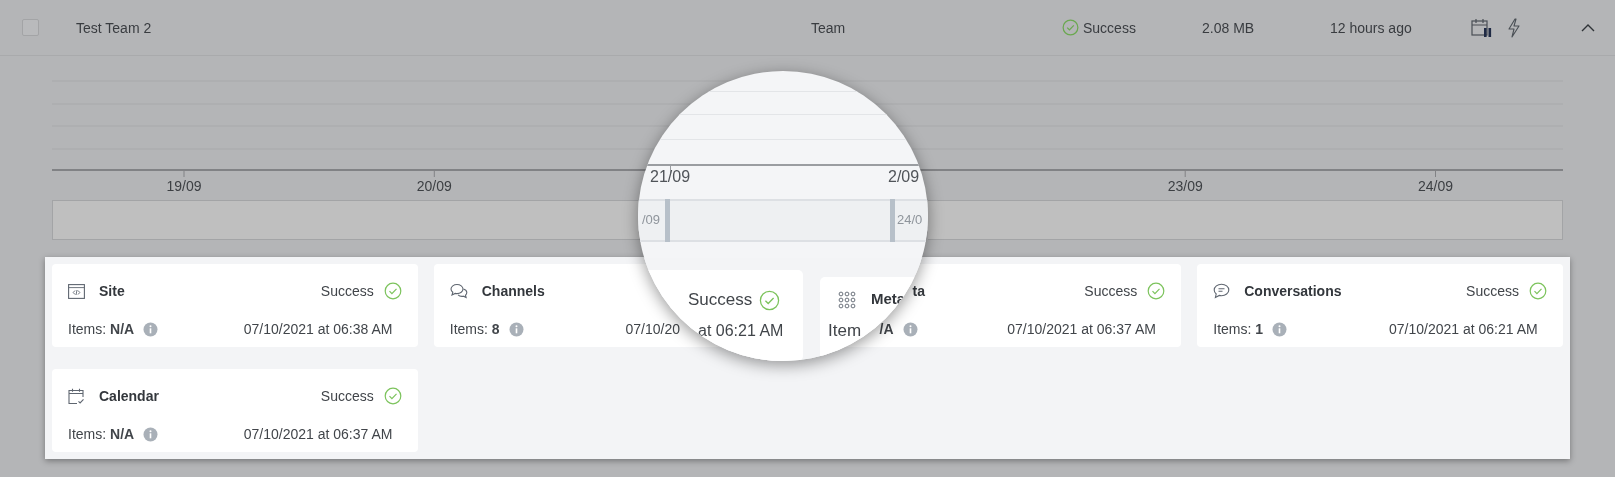 Image resolution: width=1615 pixels, height=477 pixels. What do you see at coordinates (76, 396) in the screenshot?
I see `calendar-check-icon` at bounding box center [76, 396].